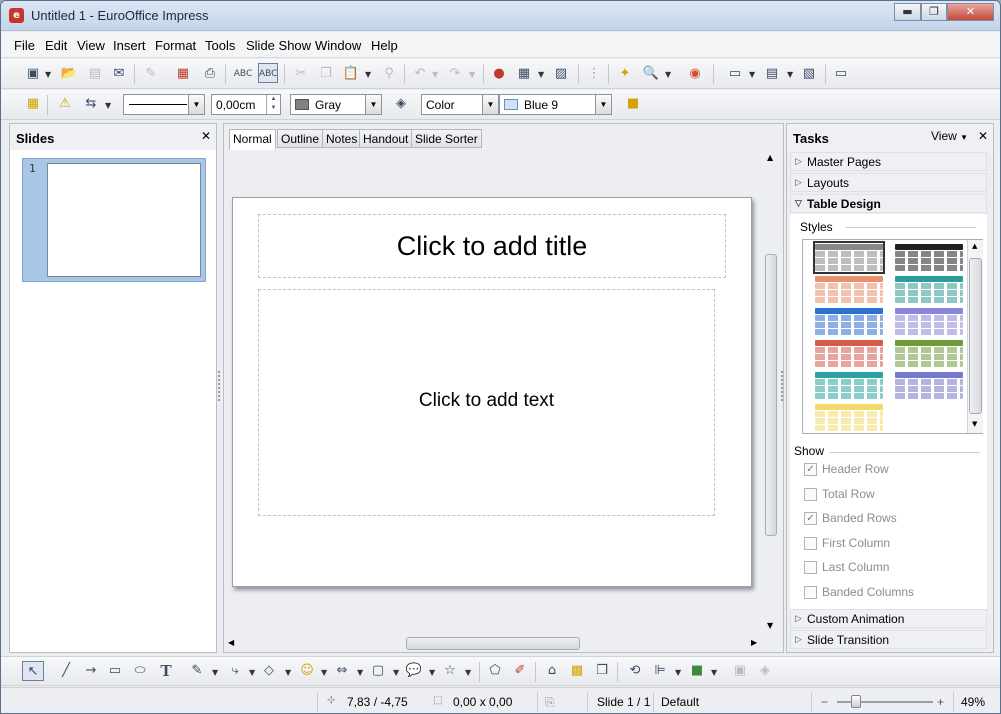 The image size is (1001, 714). Describe the element at coordinates (166, 671) in the screenshot. I see `text-tool-icon: T` at that location.